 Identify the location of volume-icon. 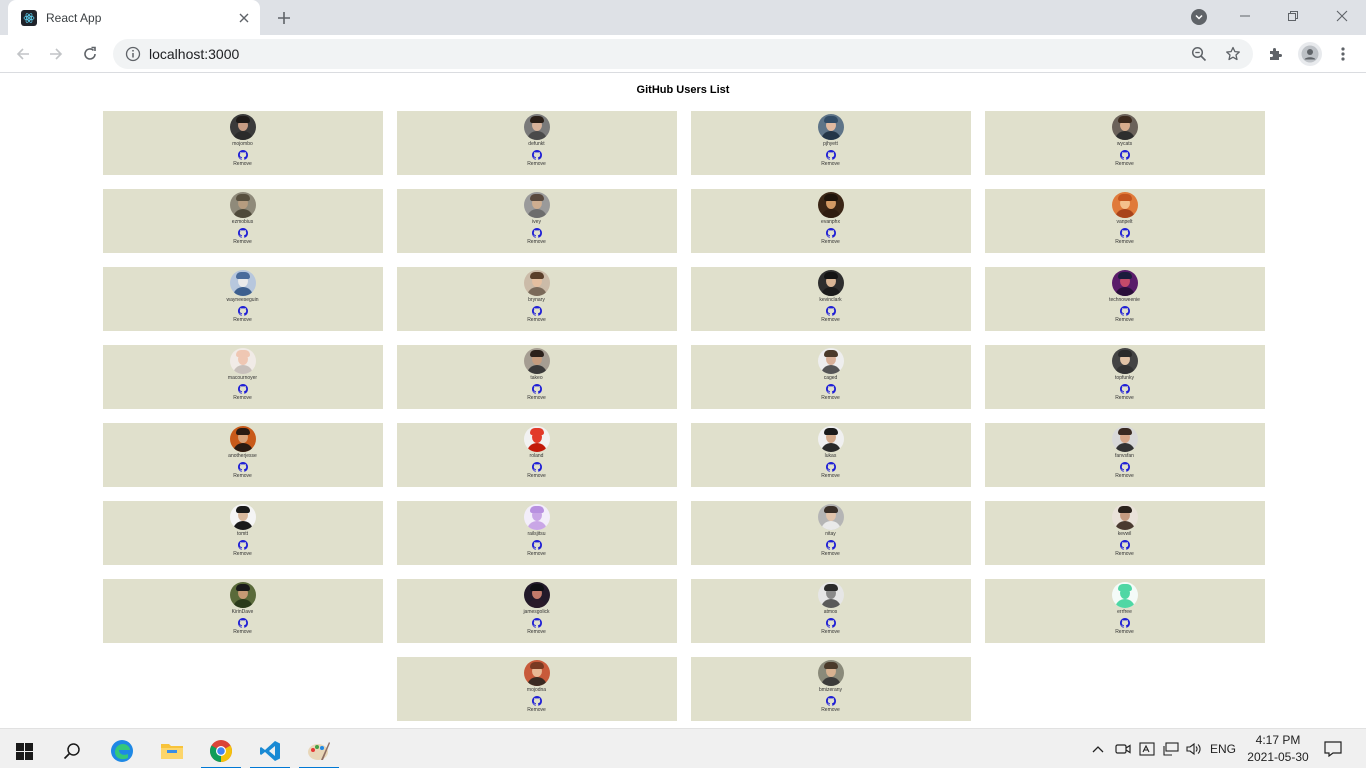
(1194, 748).